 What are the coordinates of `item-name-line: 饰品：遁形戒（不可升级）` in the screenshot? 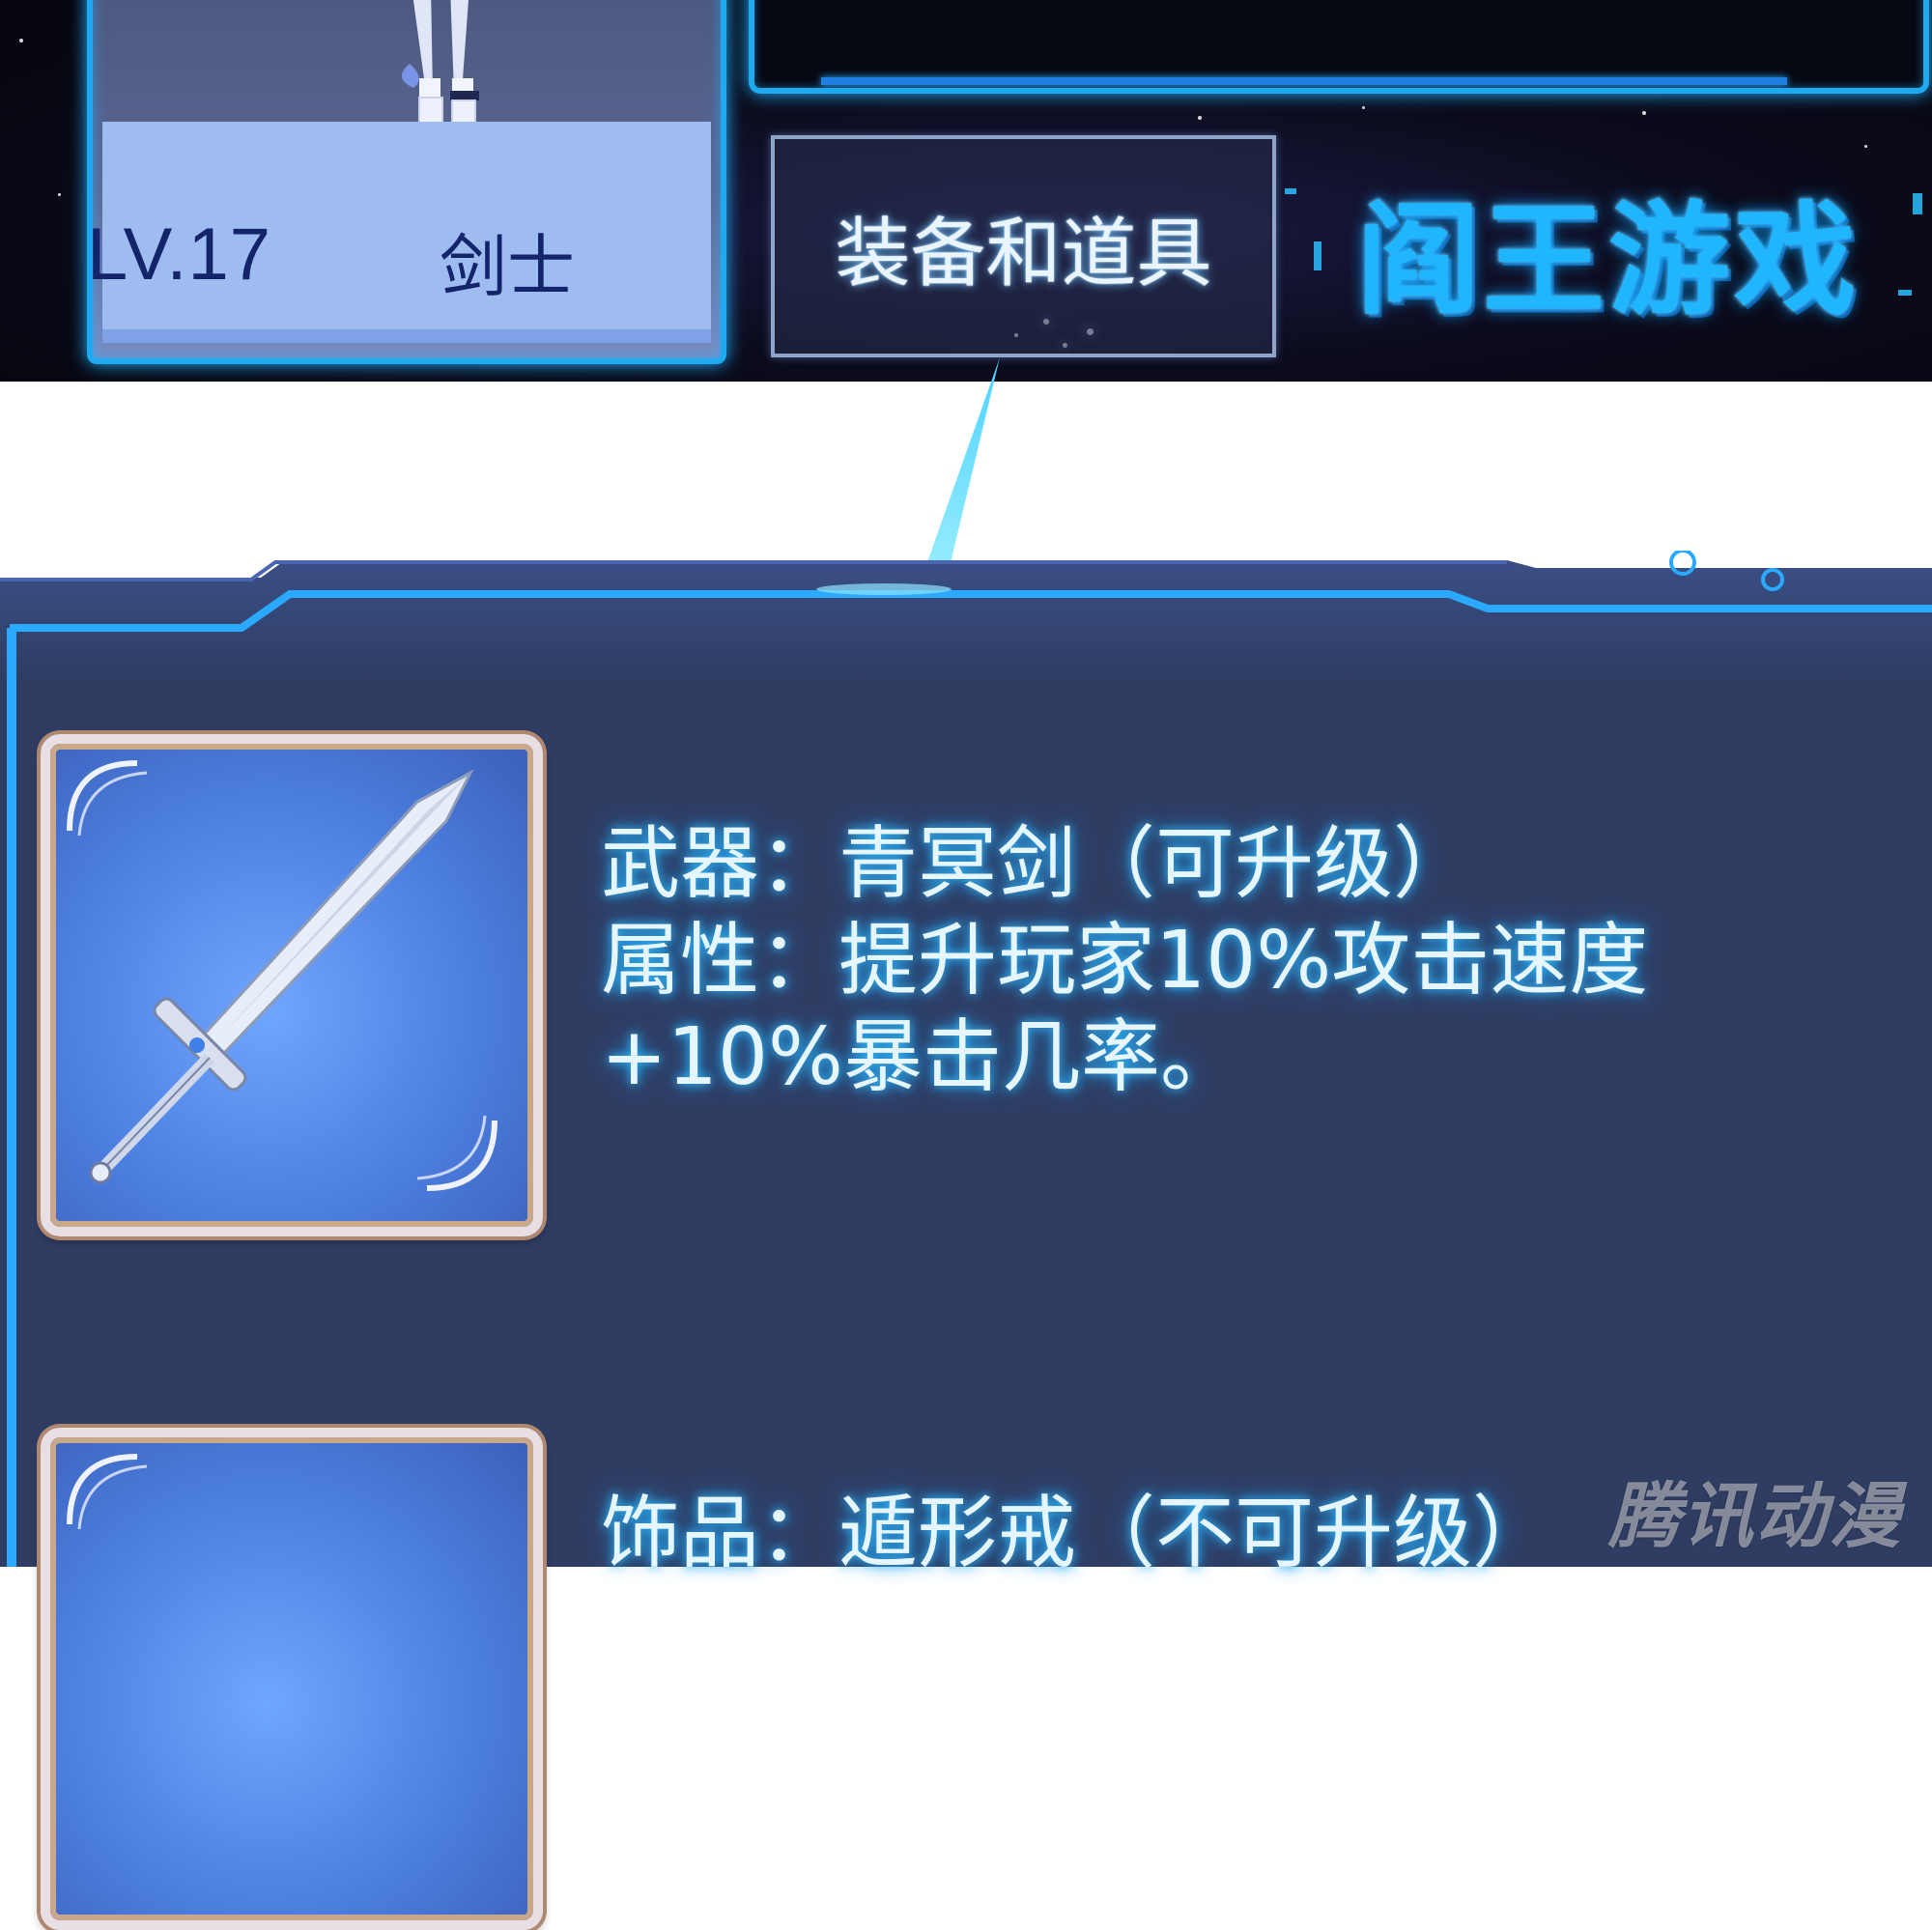 It's located at (1076, 1533).